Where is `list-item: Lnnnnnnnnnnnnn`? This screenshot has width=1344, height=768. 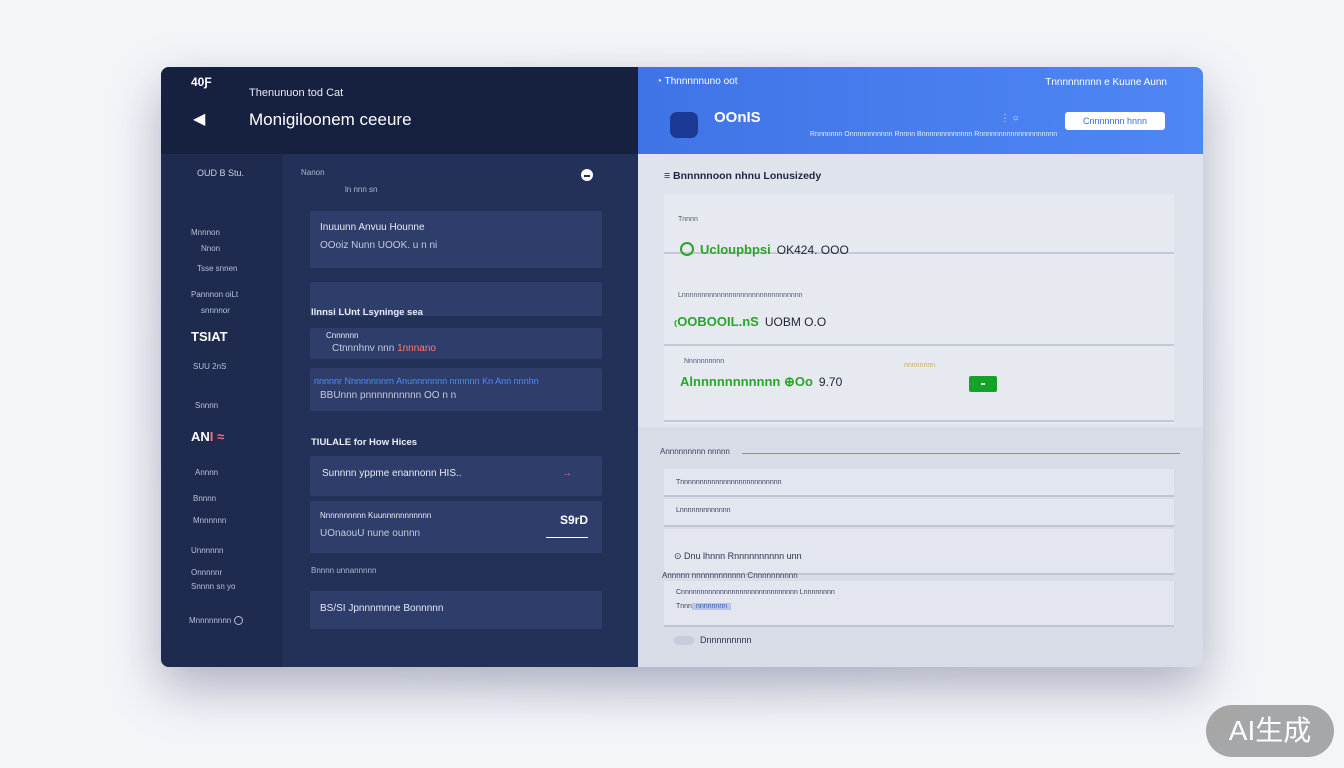
list-item: Lnnnnnnnnnnnnn is located at coordinates (919, 513).